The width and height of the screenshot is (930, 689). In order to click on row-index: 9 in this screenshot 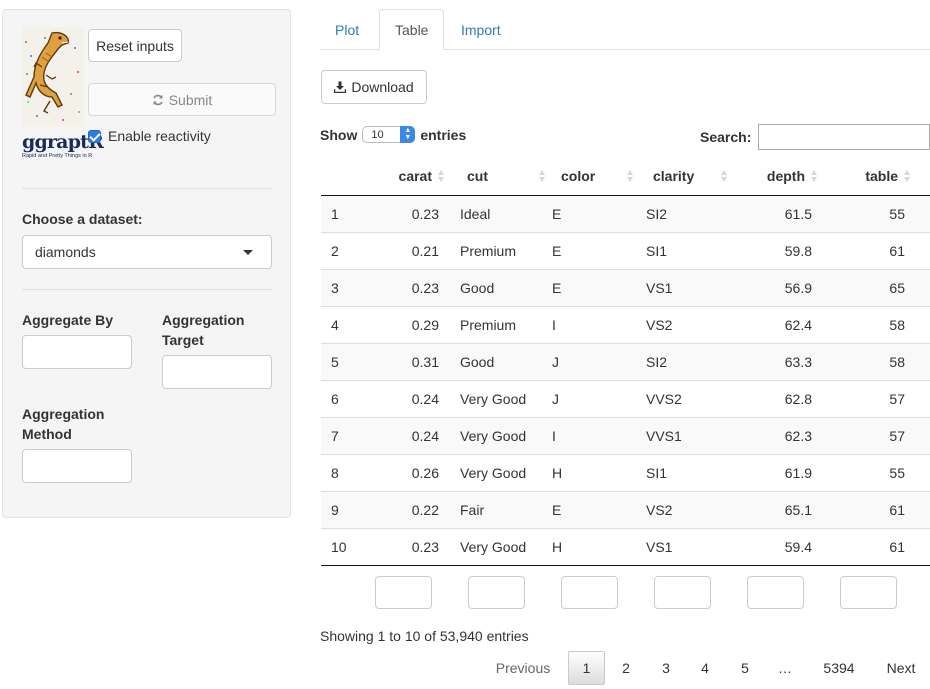, I will do `click(335, 510)`.